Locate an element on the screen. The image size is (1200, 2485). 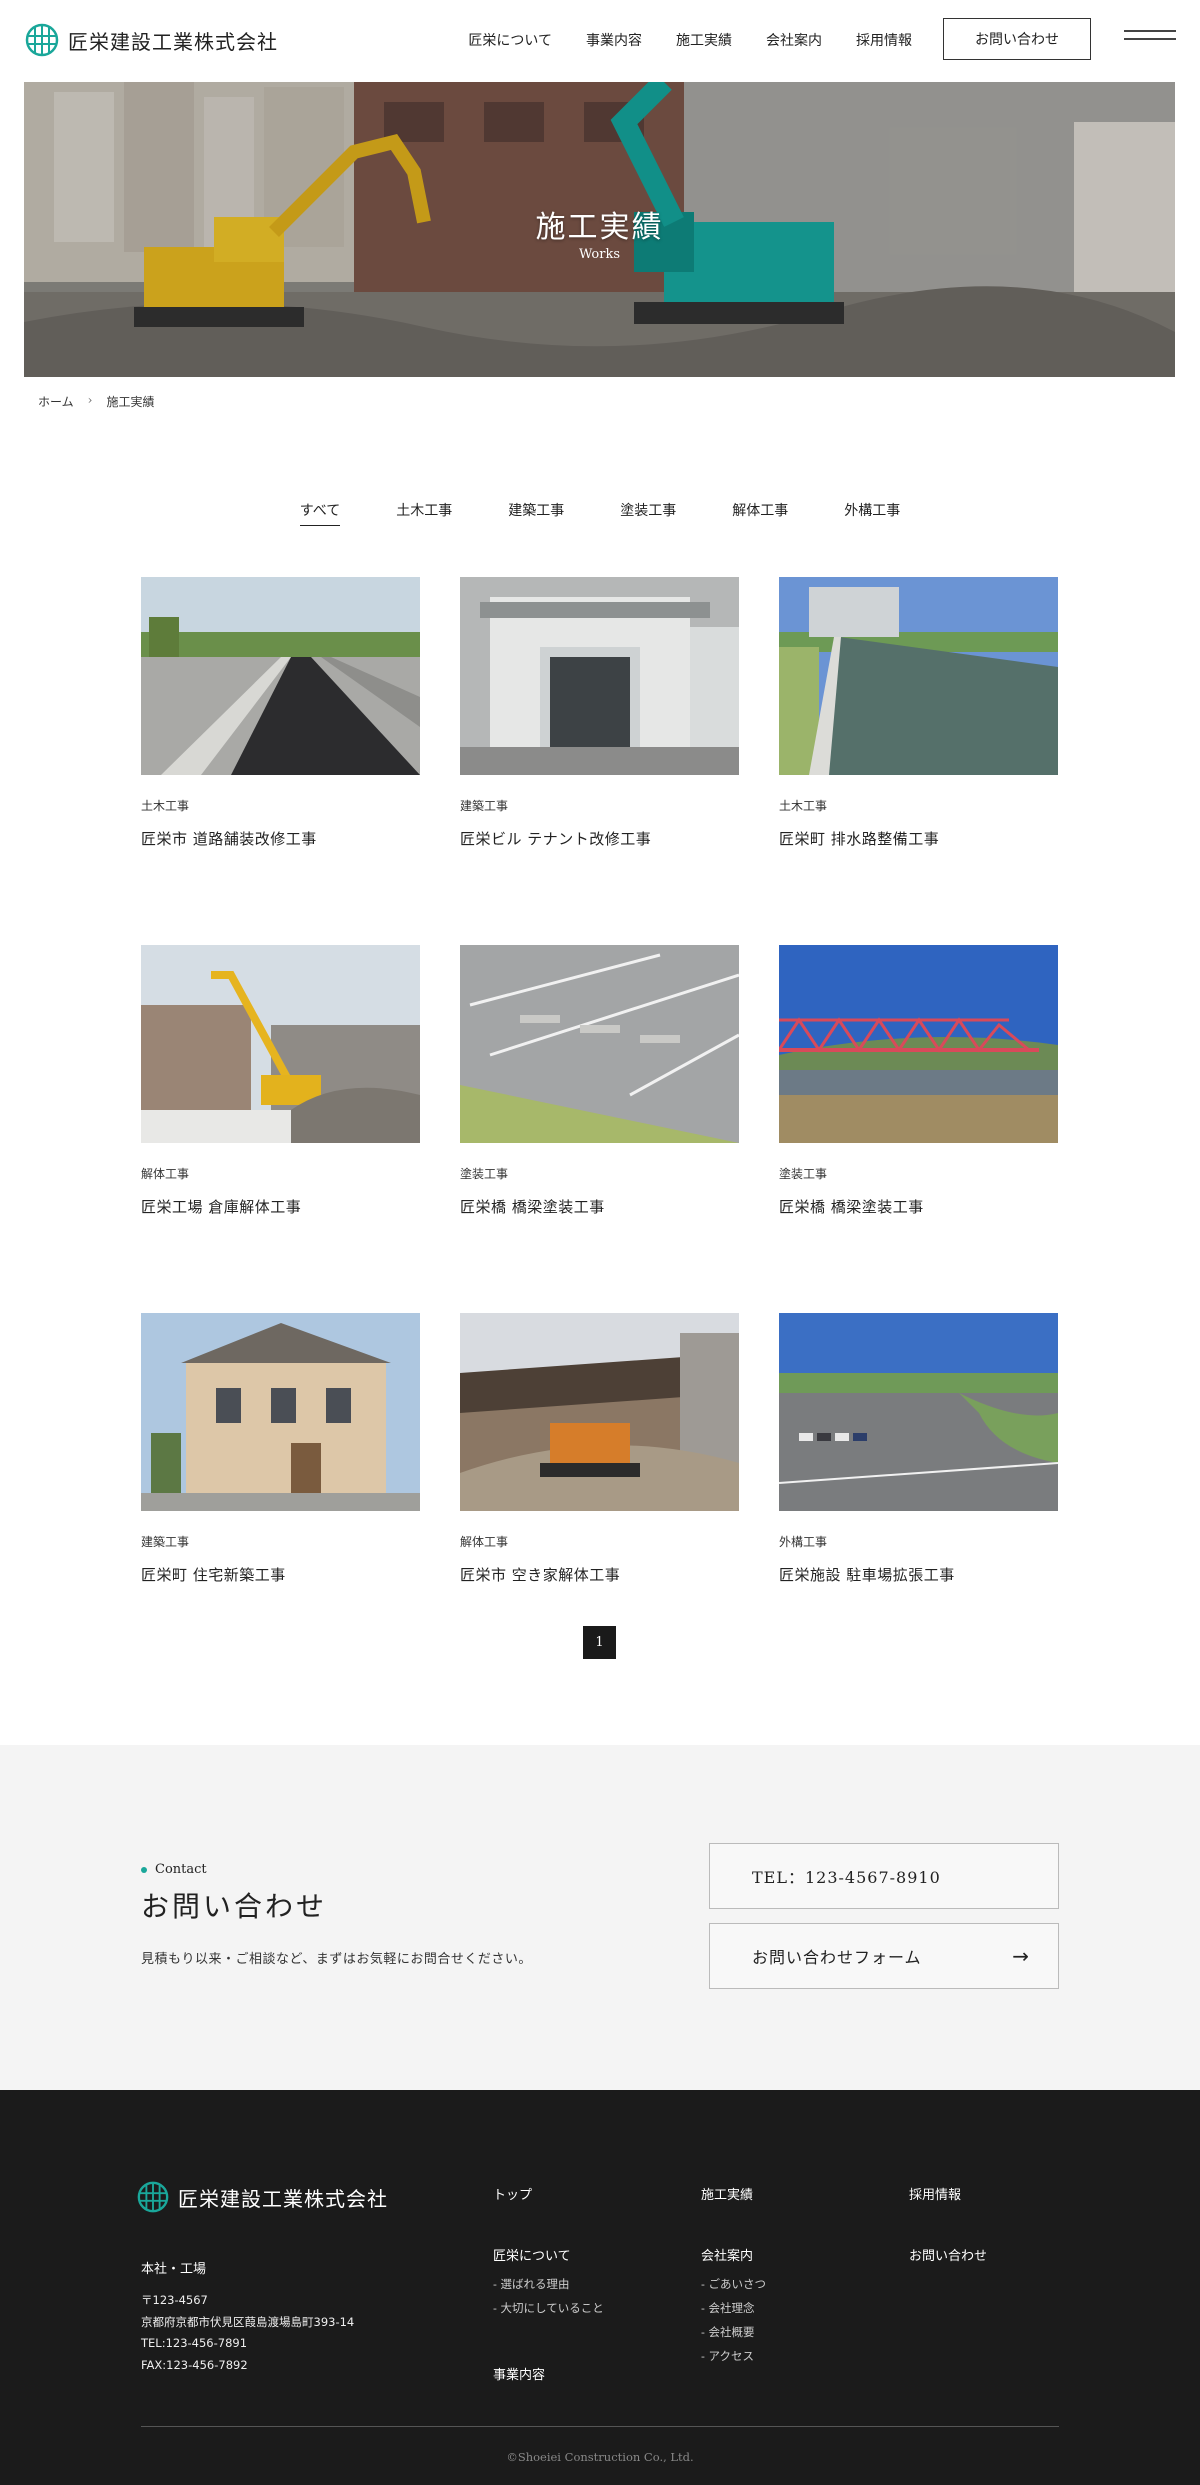
arrow-right-icon: → is located at coordinates (1021, 1956).